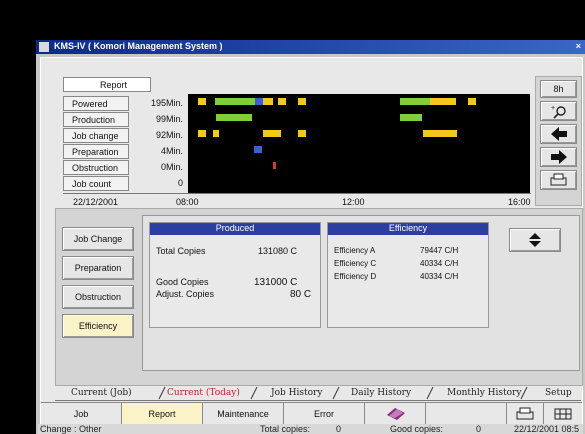  I want to click on row-label-job-change: Job change, so click(96, 135).